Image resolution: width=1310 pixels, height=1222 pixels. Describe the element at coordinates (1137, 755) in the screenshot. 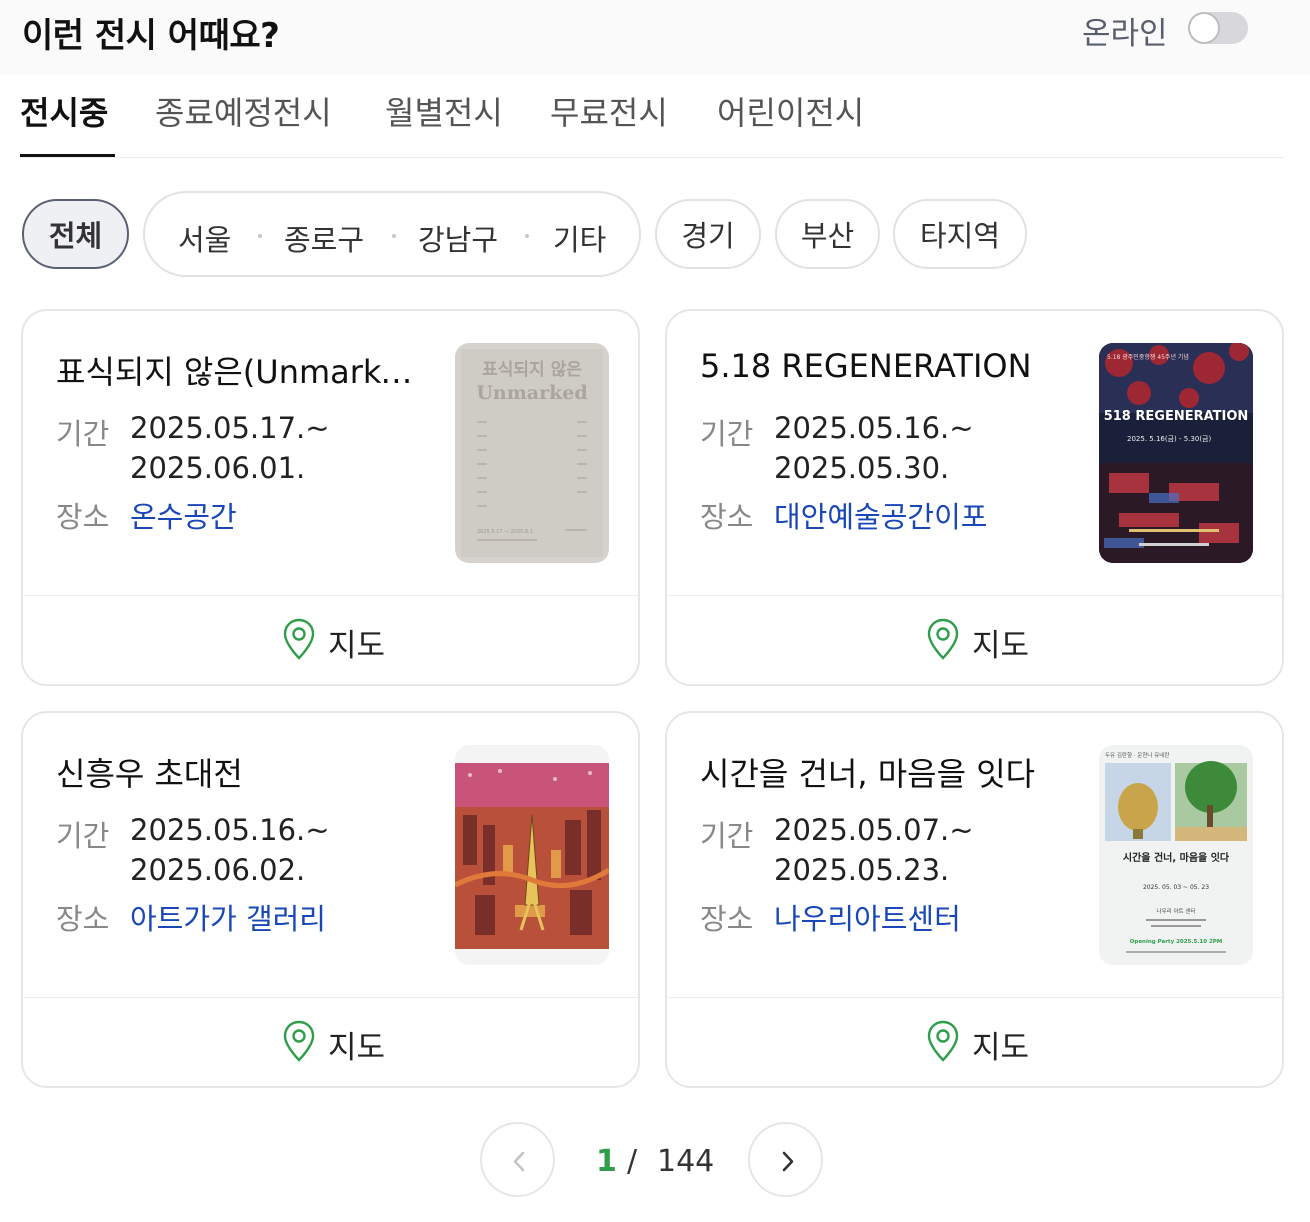

I see `poster-top: 두유 김란향 · 운현나 유네란` at that location.